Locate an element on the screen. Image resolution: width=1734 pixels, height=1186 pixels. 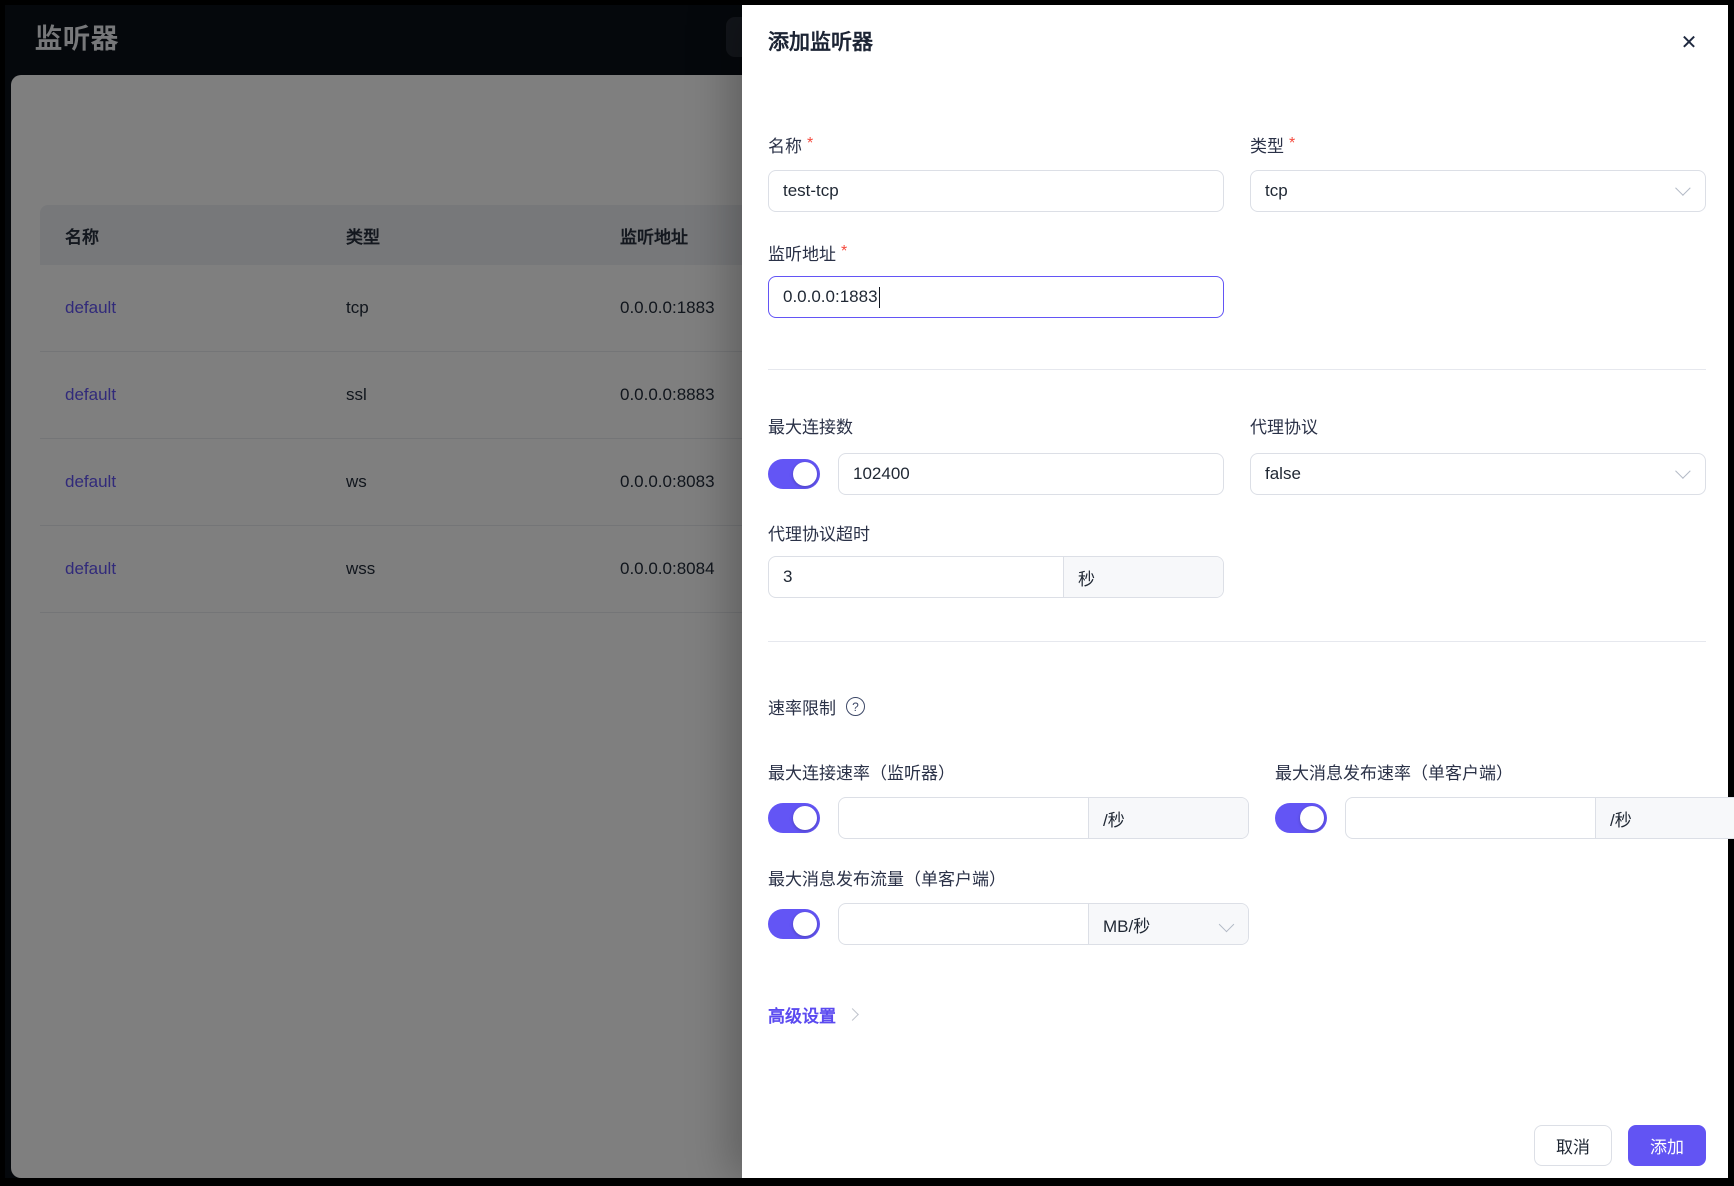
max-conn-rate-input is located at coordinates (963, 818).